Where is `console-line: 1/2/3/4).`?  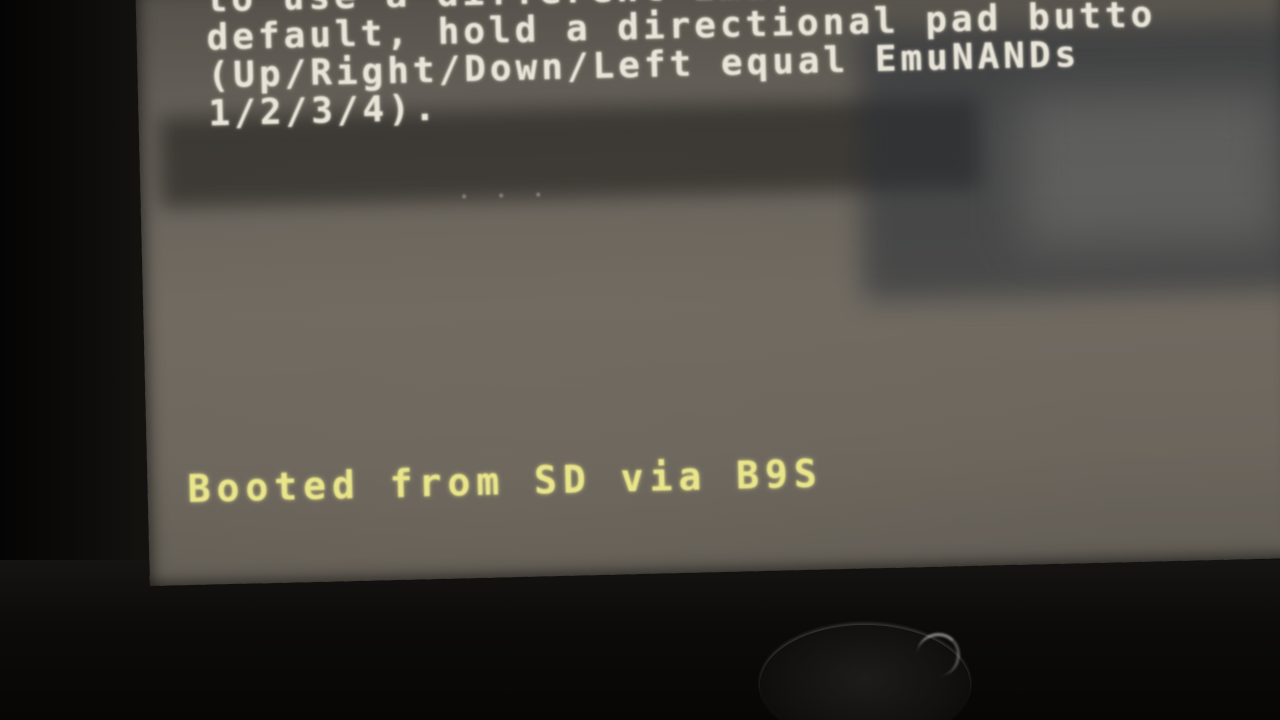
console-line: 1/2/3/4). is located at coordinates (323, 111).